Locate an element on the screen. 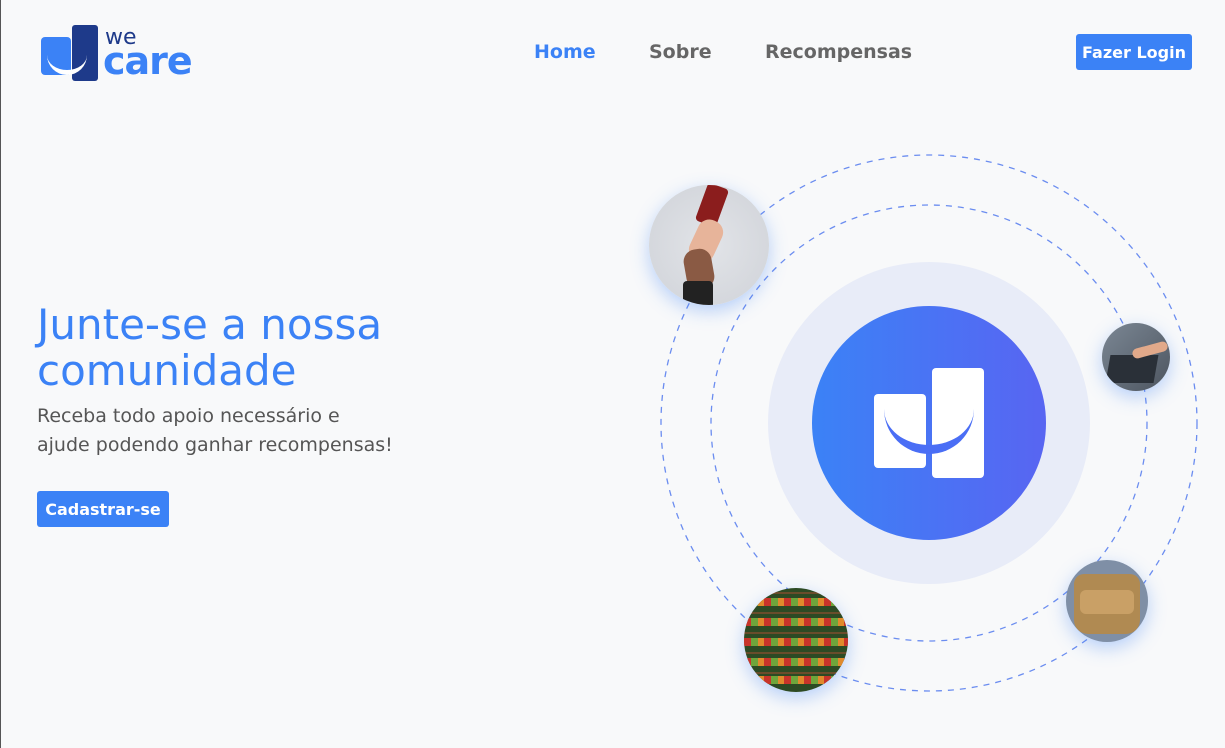 The width and height of the screenshot is (1225, 748). photo-helping-hands is located at coordinates (709, 245).